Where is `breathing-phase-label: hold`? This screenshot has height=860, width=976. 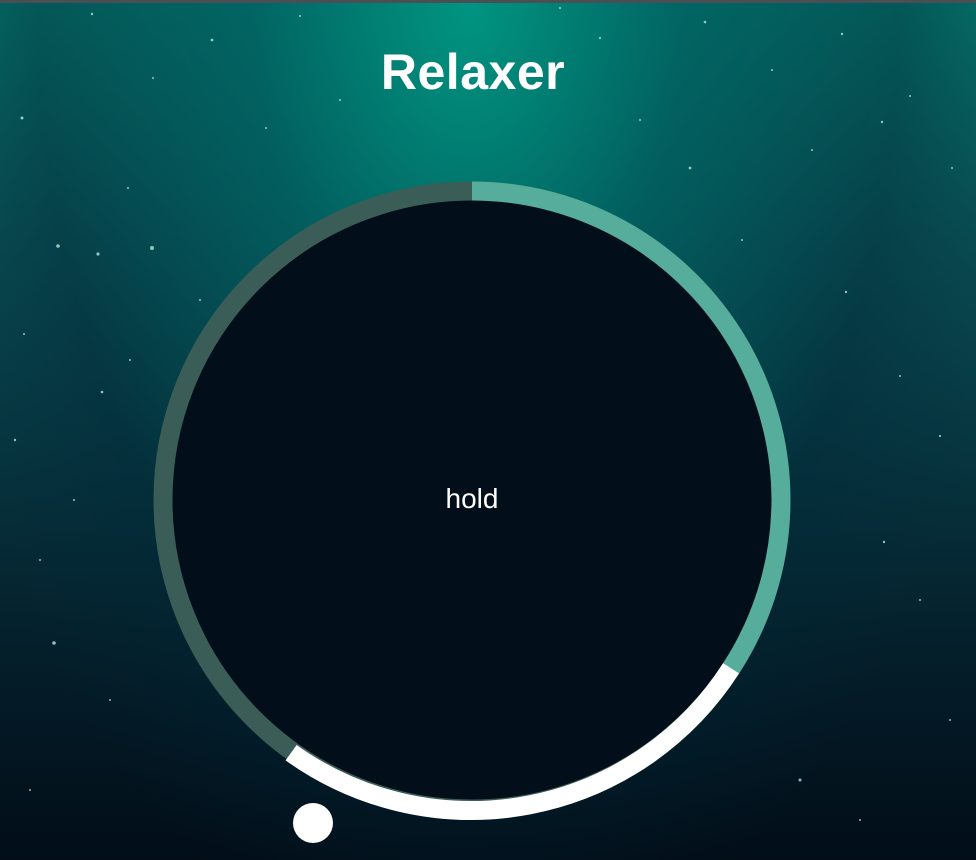 breathing-phase-label: hold is located at coordinates (472, 498).